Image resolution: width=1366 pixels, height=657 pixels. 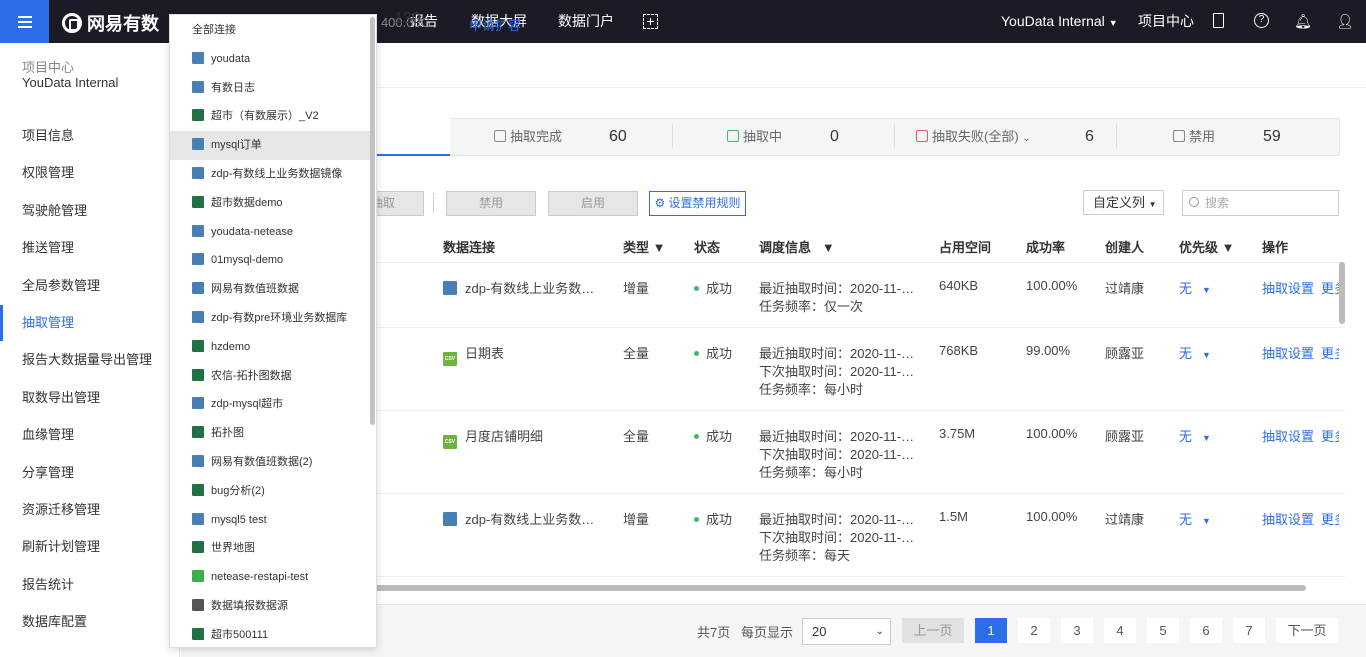 What do you see at coordinates (1345, 21) in the screenshot?
I see `user-icon: 👤︎` at bounding box center [1345, 21].